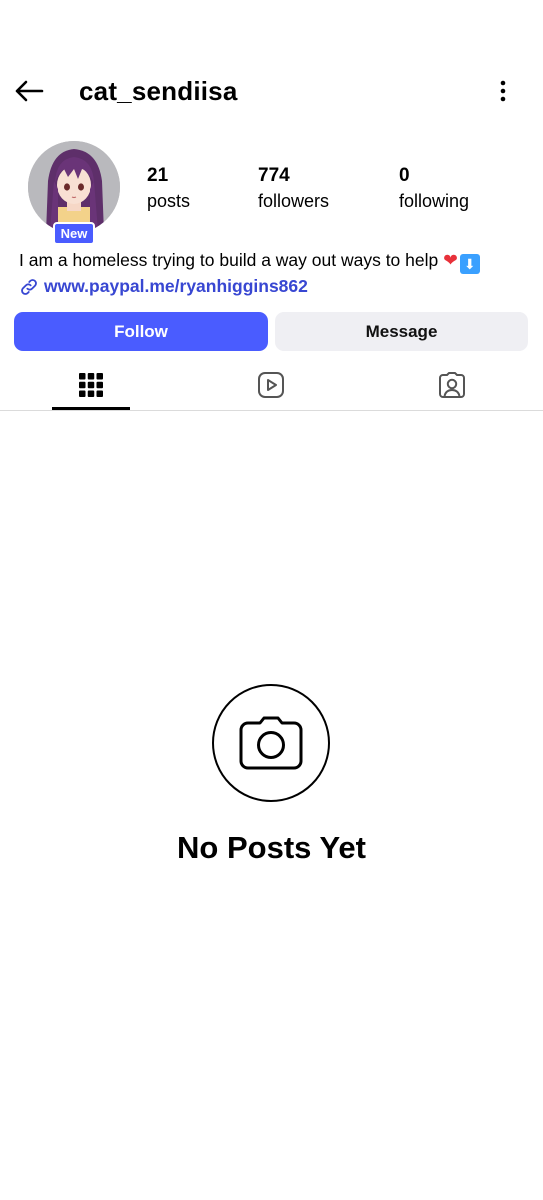 This screenshot has height=1200, width=543. I want to click on following-stat: 0 following, so click(434, 188).